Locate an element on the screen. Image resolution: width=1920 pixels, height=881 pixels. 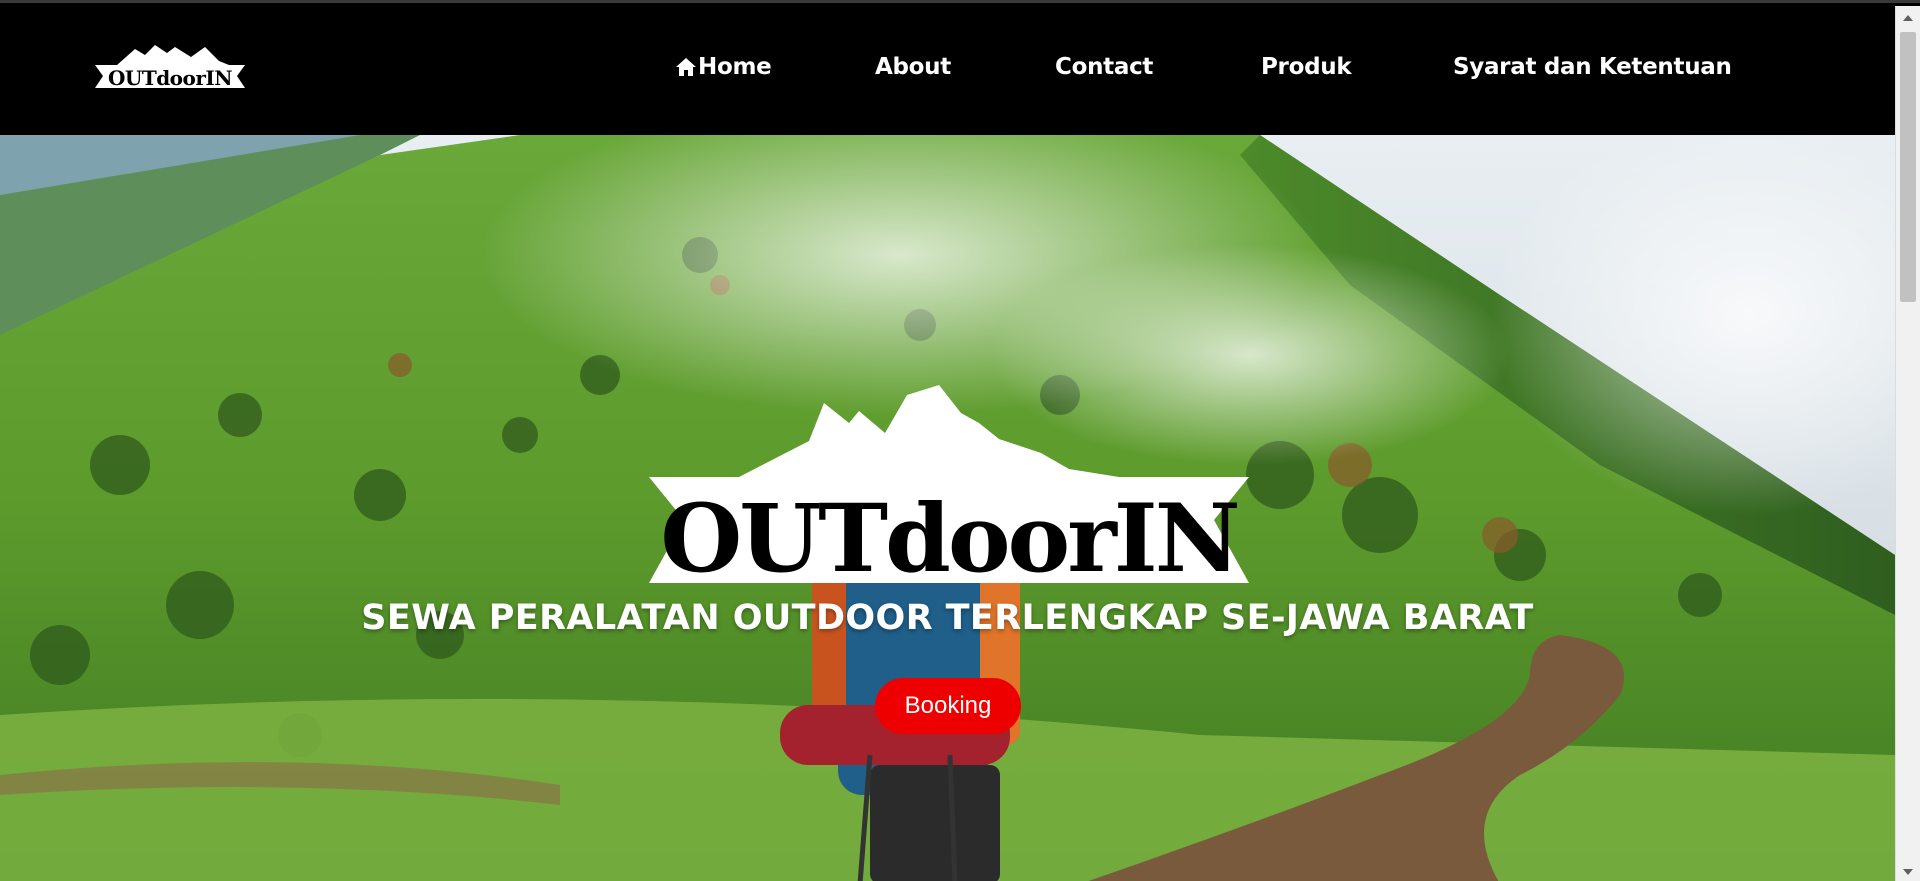
nav-item-produk: Produk is located at coordinates (1306, 67).